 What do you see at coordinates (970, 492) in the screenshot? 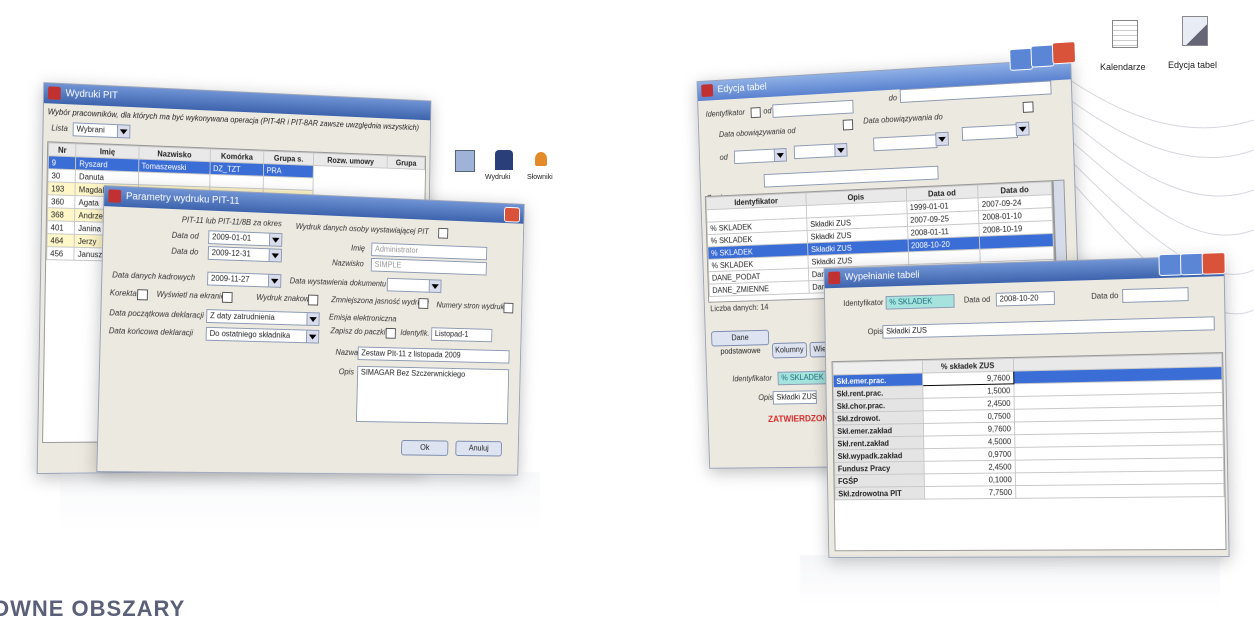
I see `row-value: 7,7500` at bounding box center [970, 492].